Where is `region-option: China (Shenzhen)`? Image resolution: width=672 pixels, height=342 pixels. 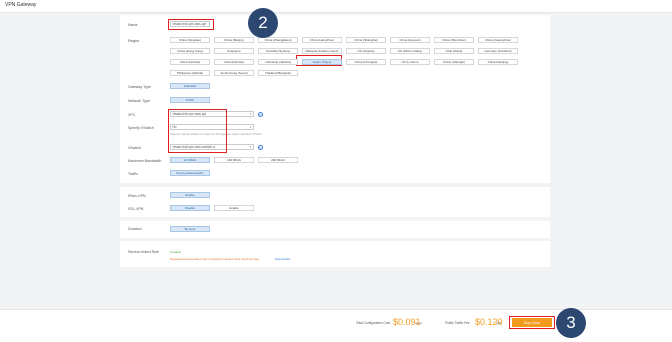
region-option: China (Shenzhen) is located at coordinates (454, 40).